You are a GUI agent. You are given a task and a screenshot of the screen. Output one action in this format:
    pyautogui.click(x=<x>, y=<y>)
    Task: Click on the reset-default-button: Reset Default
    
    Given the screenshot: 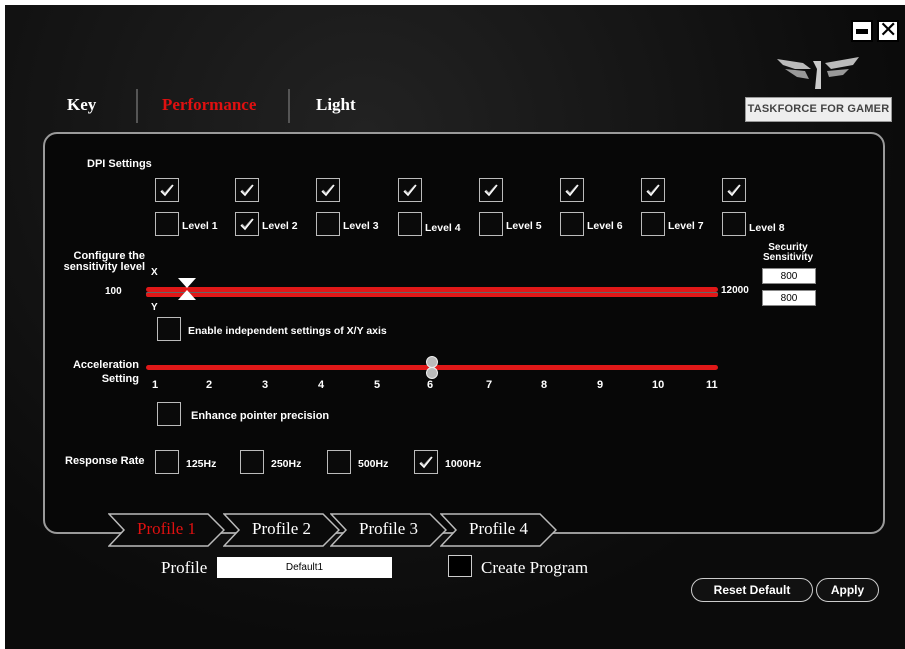 What is the action you would take?
    pyautogui.click(x=752, y=590)
    